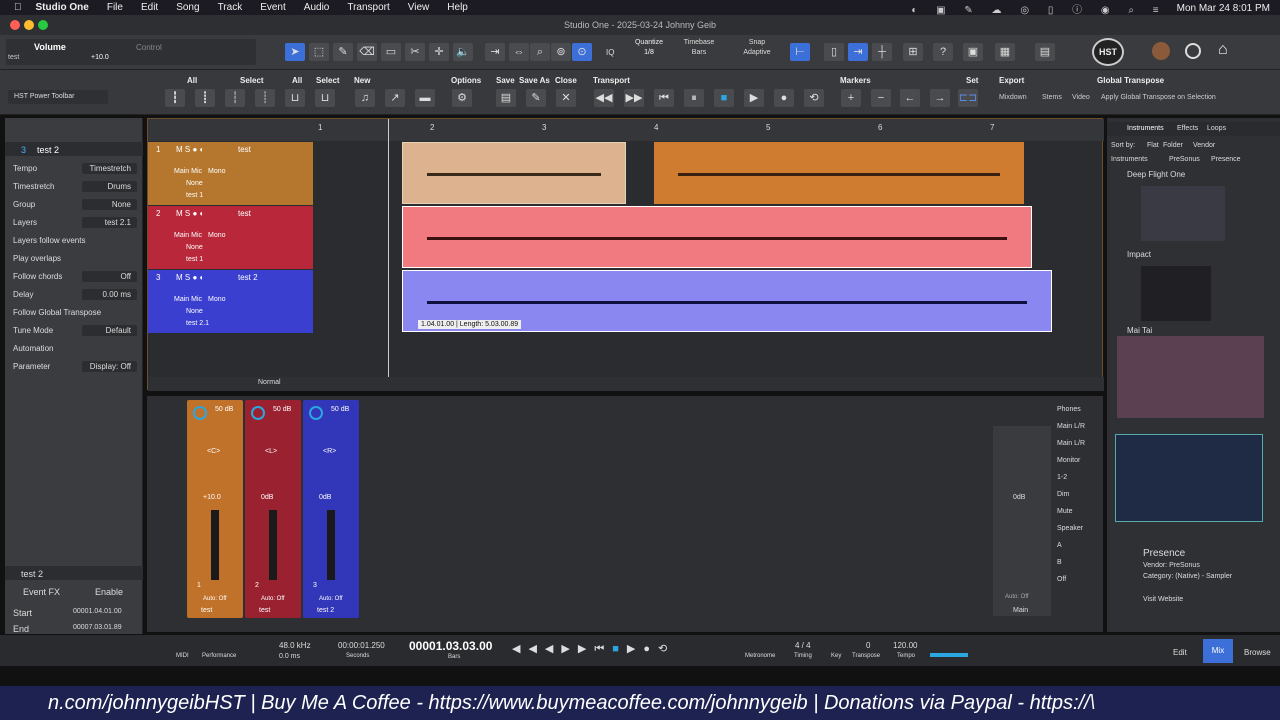  I want to click on browser-item-mai-tai: Mai Tai, so click(1139, 330).